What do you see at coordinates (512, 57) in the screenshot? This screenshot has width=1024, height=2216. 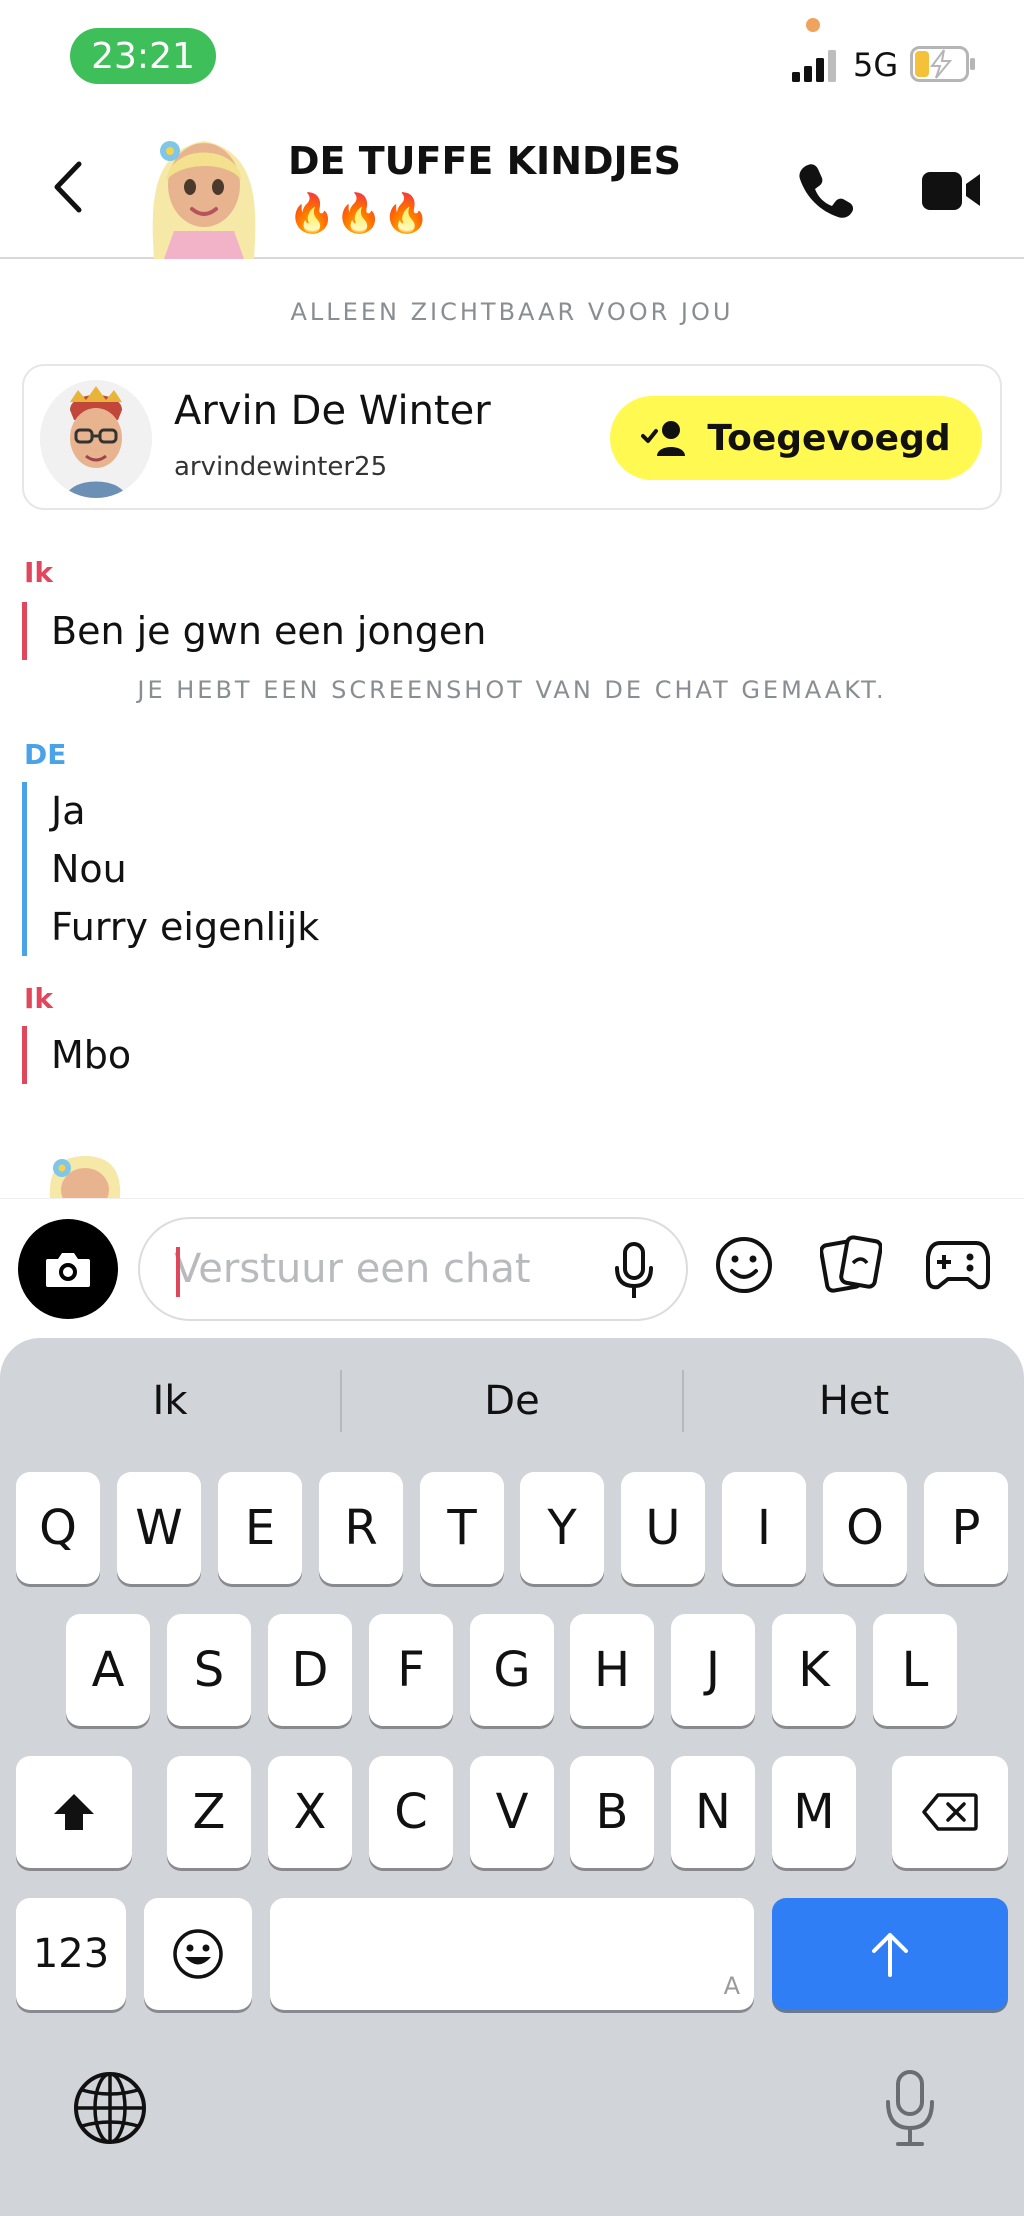 I see `status-bar: 23:21 5G` at bounding box center [512, 57].